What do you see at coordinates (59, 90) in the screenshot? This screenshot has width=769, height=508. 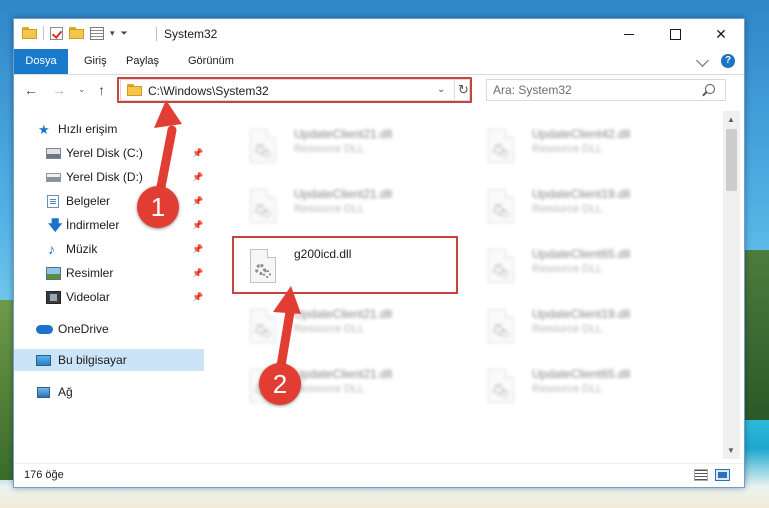 I see `forward-arrow-icon: →` at bounding box center [59, 90].